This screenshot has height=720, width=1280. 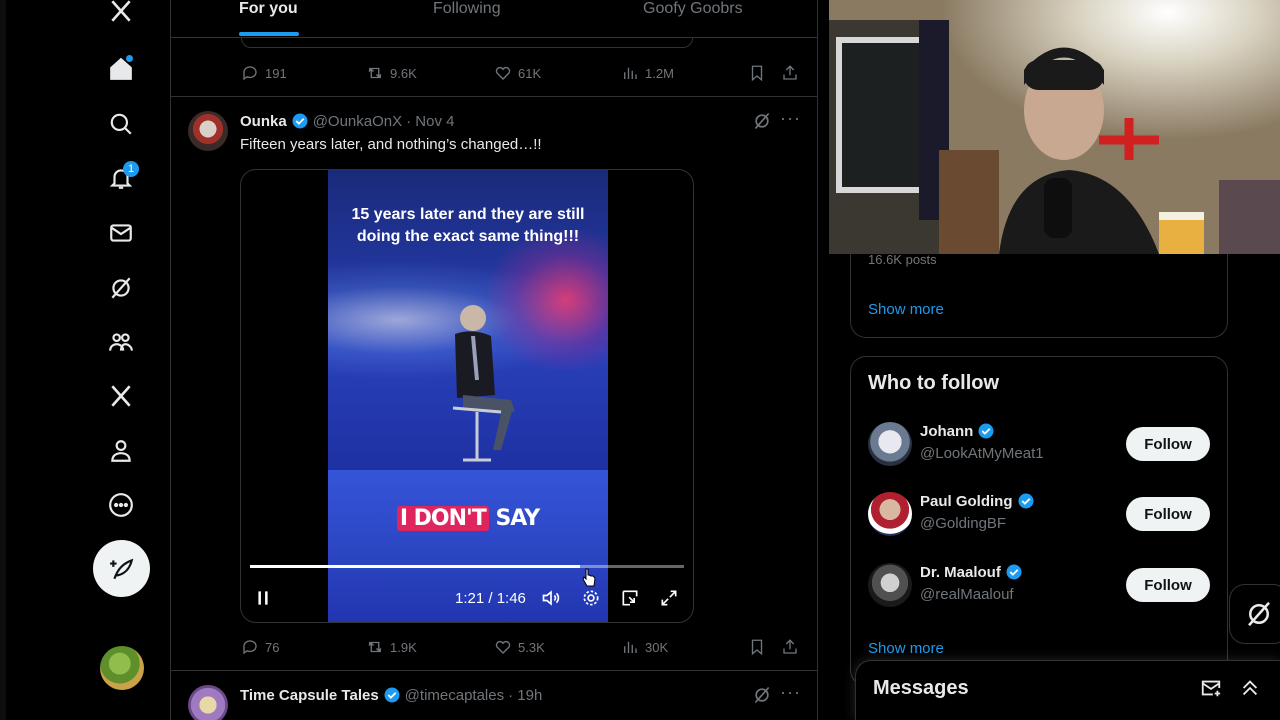 I want to click on tab-following: Following, so click(x=467, y=9).